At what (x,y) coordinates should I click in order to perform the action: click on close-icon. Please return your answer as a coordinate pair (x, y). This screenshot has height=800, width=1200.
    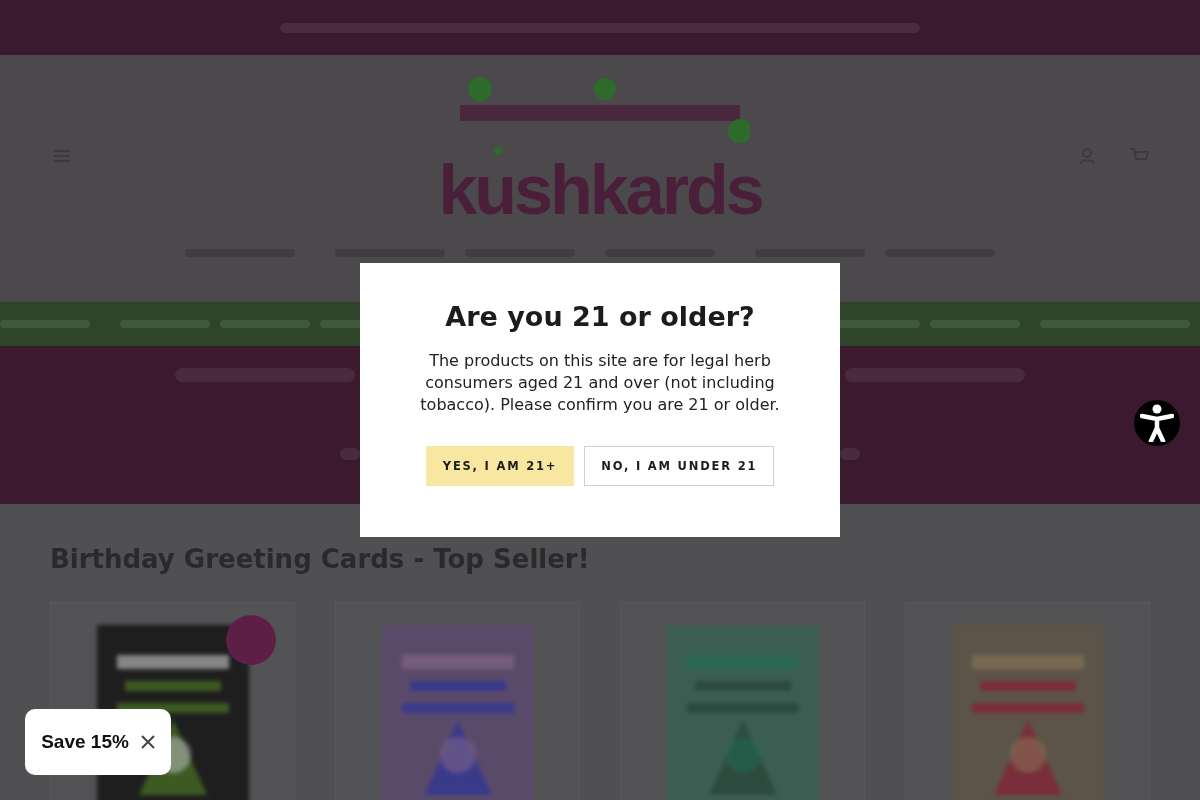
    Looking at the image, I should click on (147, 742).